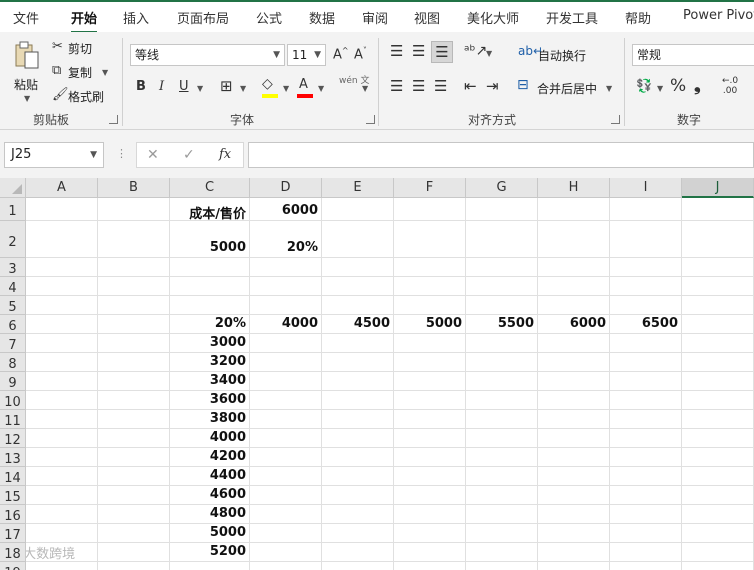 The height and width of the screenshot is (570, 754). What do you see at coordinates (209, 437) in the screenshot?
I see `cell-c12: 4000` at bounding box center [209, 437].